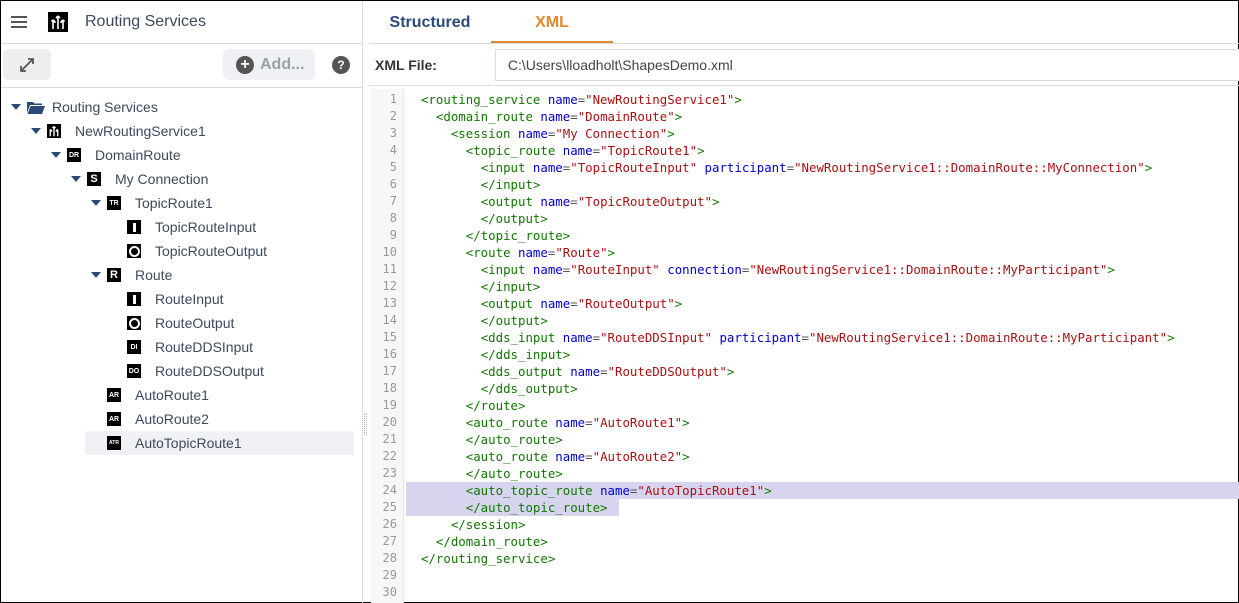 This screenshot has width=1239, height=603. I want to click on code-text: <output name="TopicRouteOutput">, so click(570, 201).